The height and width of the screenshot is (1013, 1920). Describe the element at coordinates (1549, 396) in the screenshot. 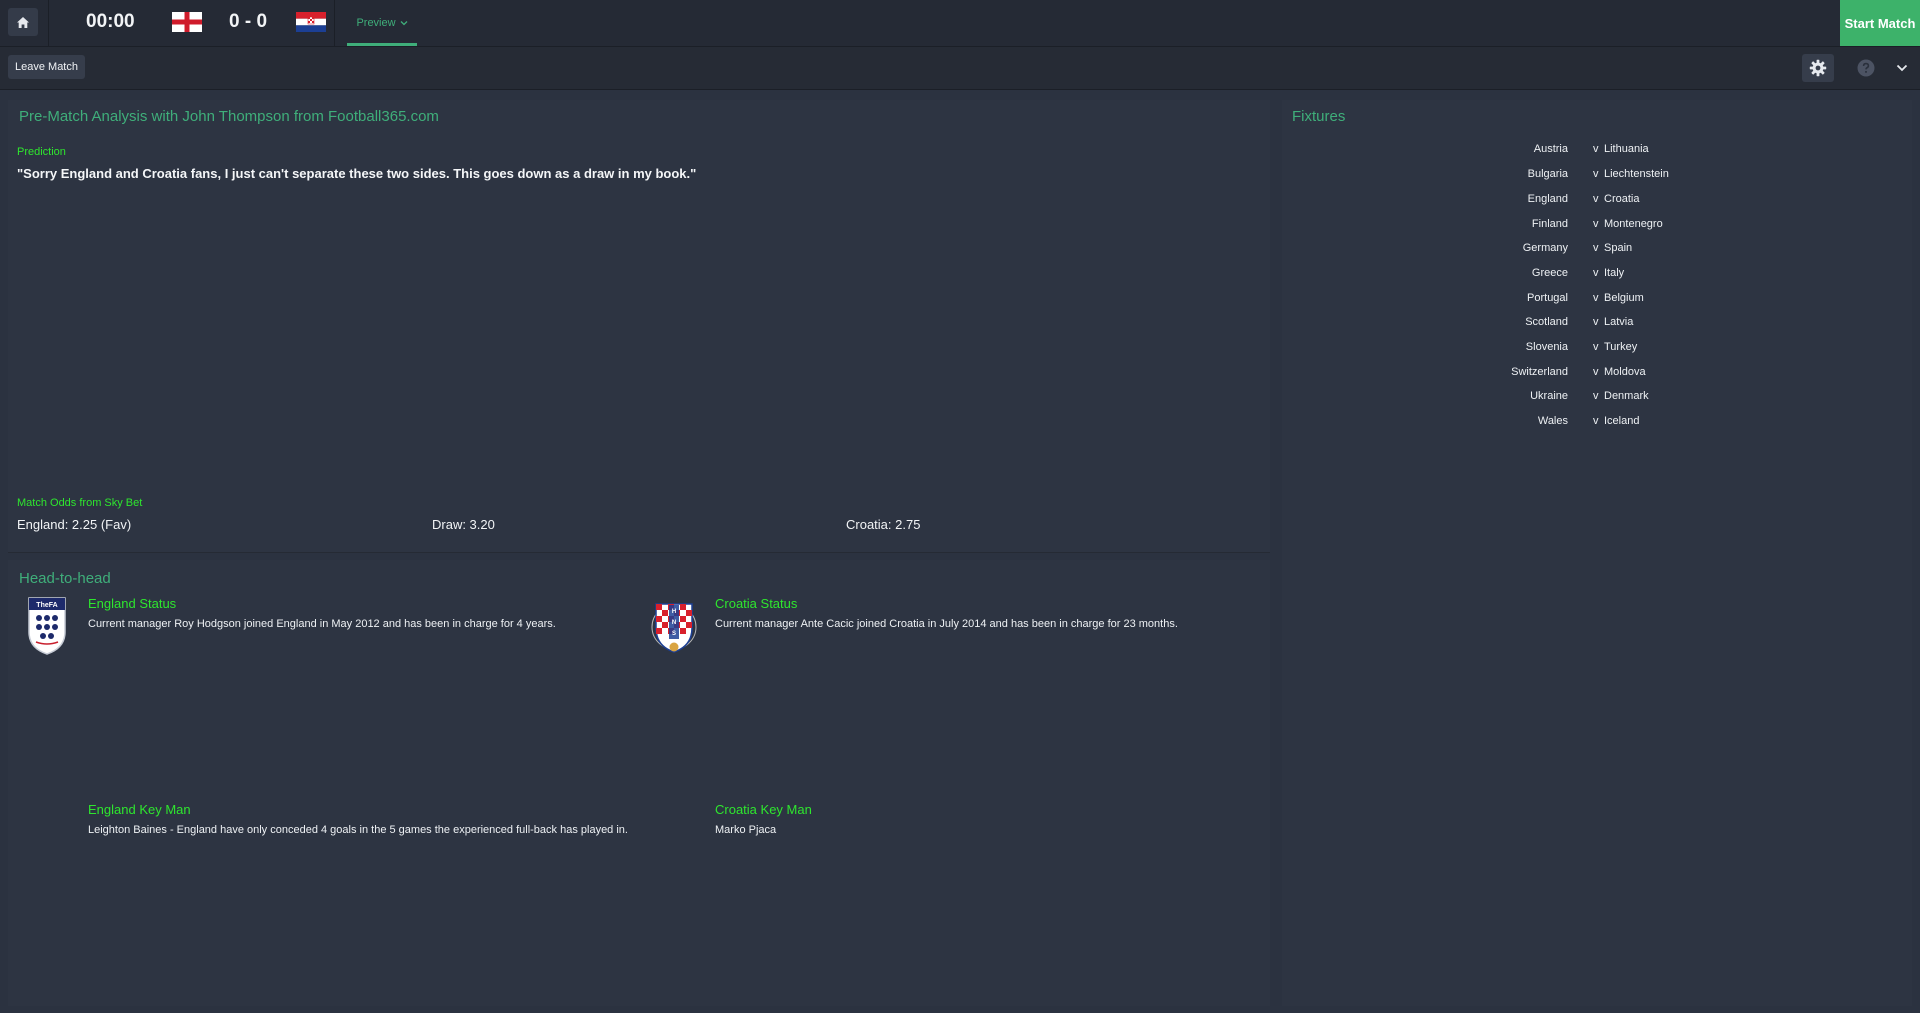

I see `fixture-home-team: Ukraine` at that location.